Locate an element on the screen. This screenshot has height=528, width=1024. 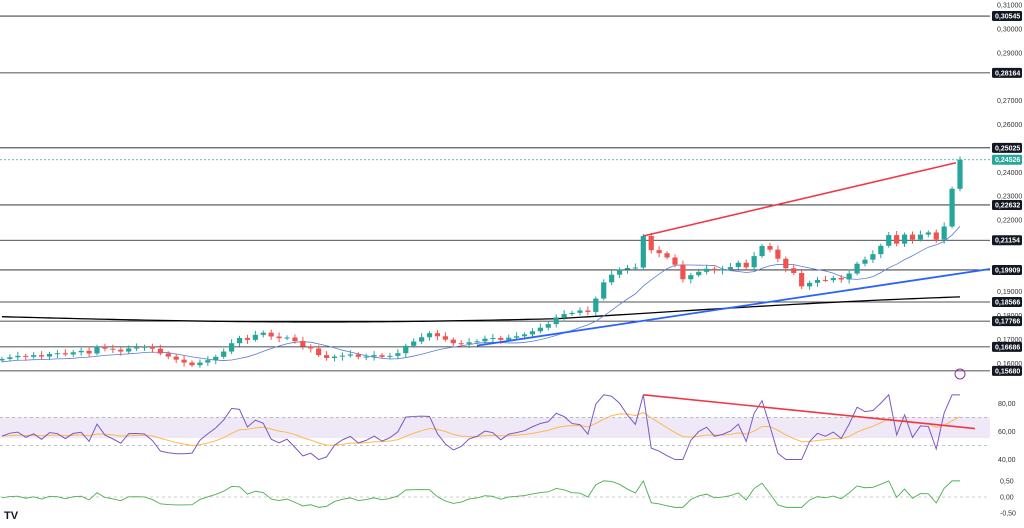
price-tick-label: 0,26000 is located at coordinates (1009, 125).